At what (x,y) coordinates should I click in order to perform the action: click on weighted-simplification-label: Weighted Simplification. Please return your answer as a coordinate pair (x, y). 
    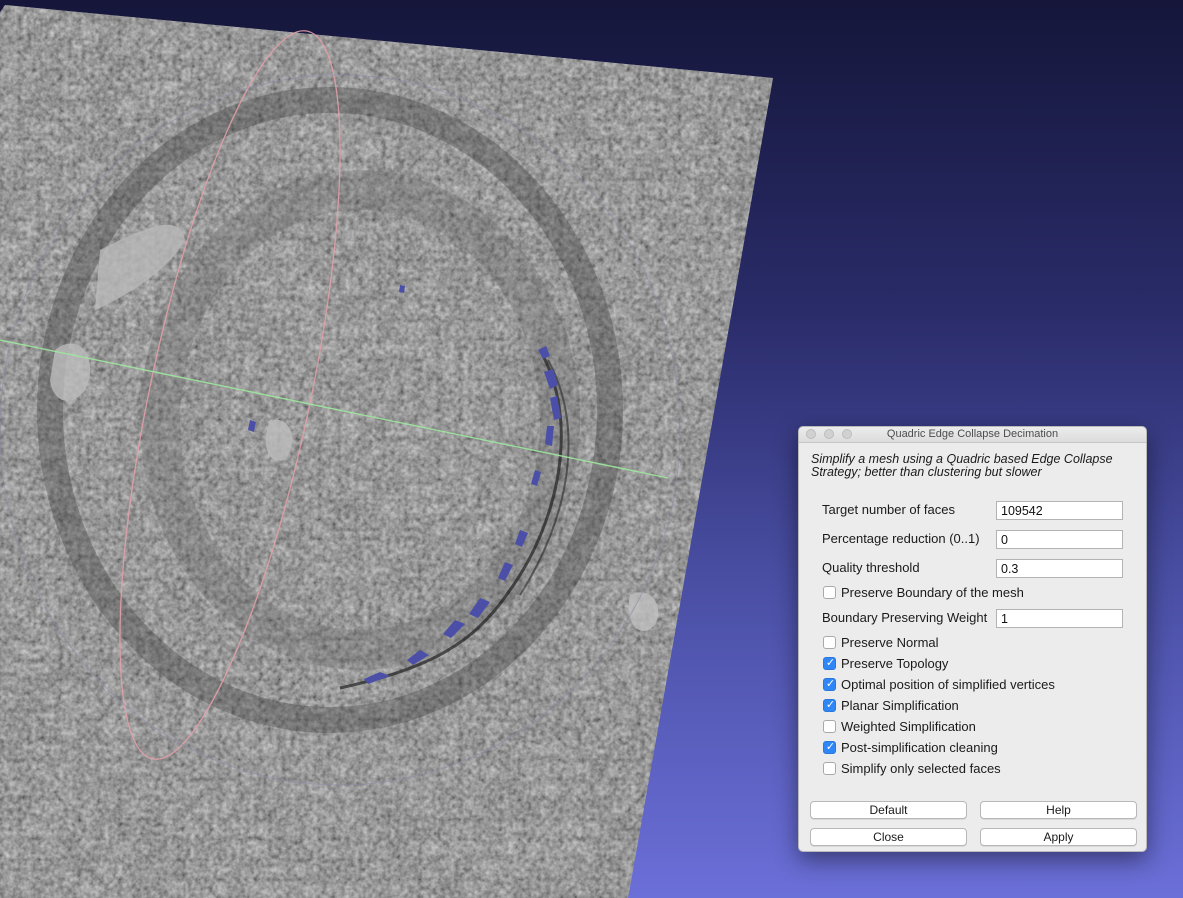
    Looking at the image, I should click on (908, 726).